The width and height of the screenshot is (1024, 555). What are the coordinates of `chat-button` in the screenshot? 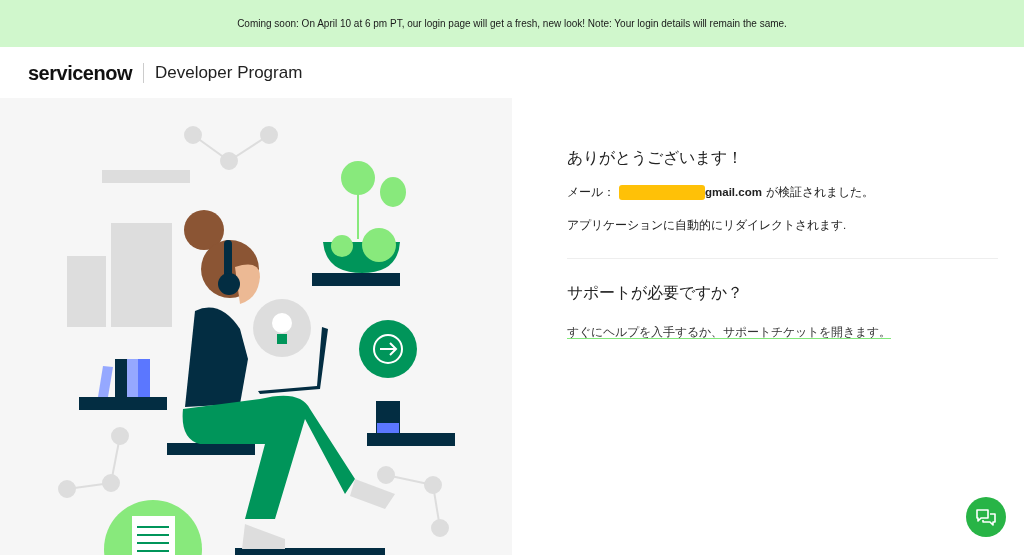 It's located at (986, 517).